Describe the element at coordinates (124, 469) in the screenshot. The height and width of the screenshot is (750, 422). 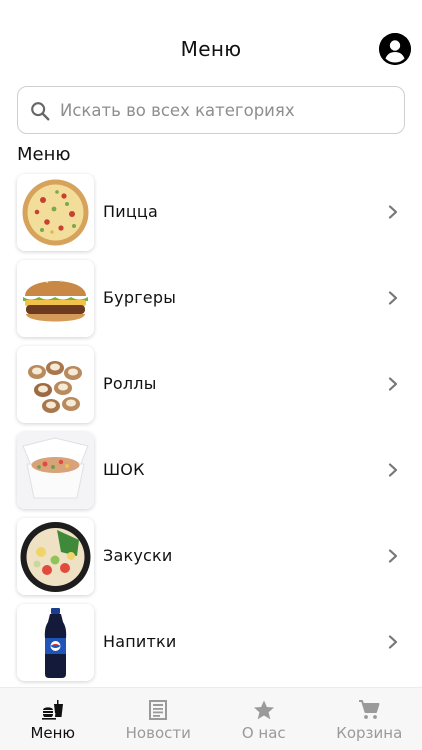
I see `category-label: ШОК` at that location.